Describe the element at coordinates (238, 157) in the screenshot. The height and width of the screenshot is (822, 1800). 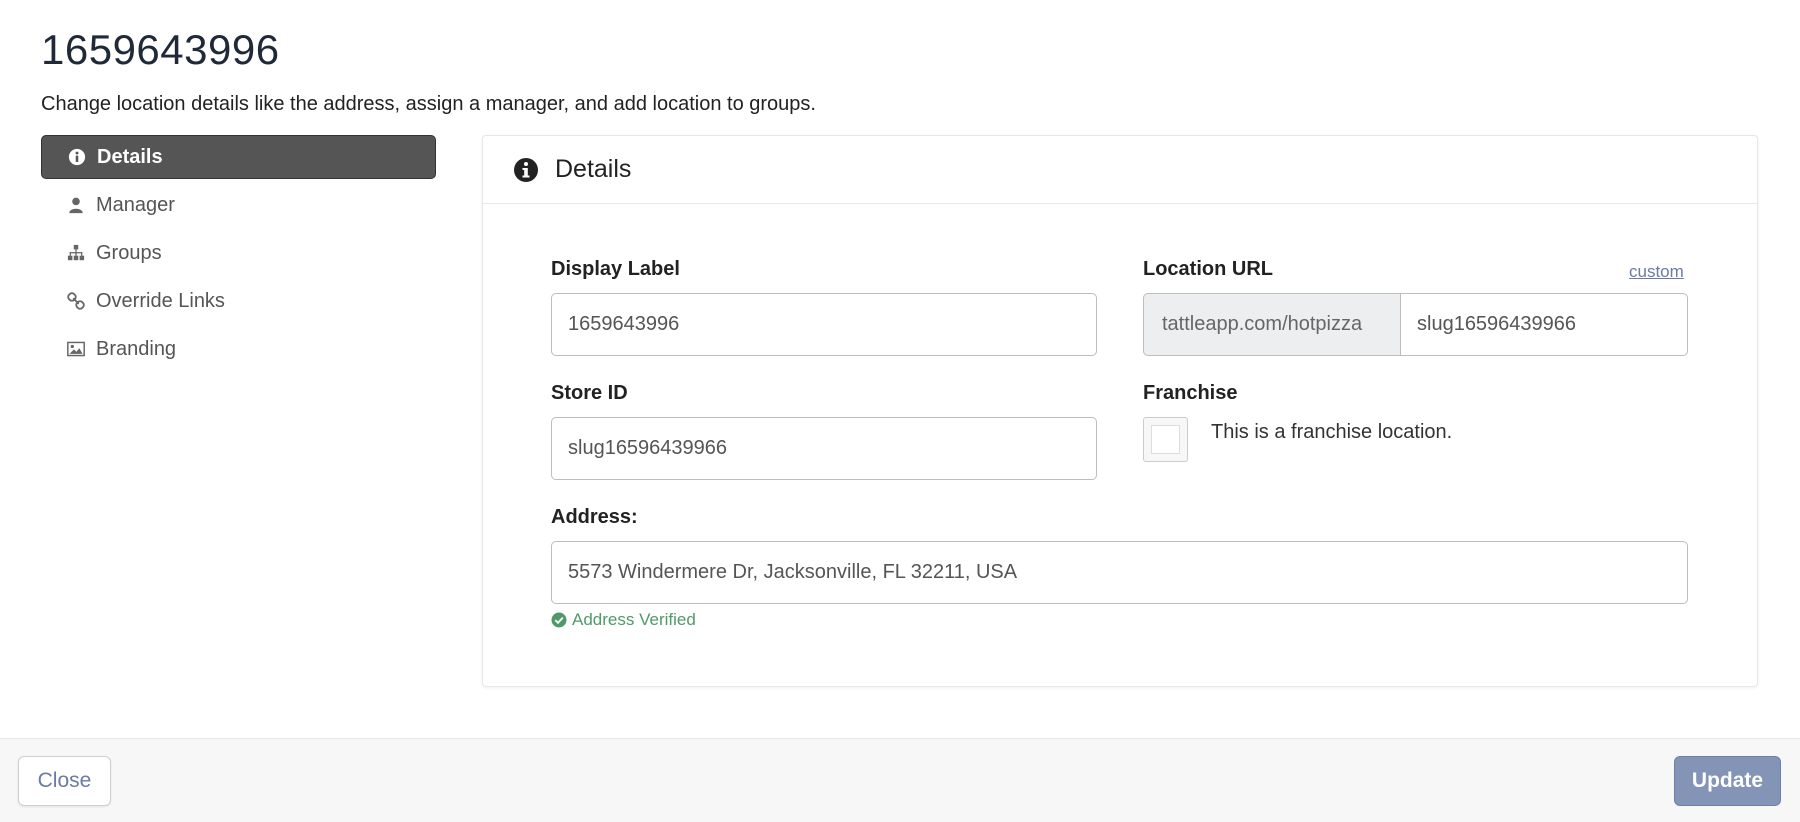
I see `sidebar-item-details: Details` at that location.